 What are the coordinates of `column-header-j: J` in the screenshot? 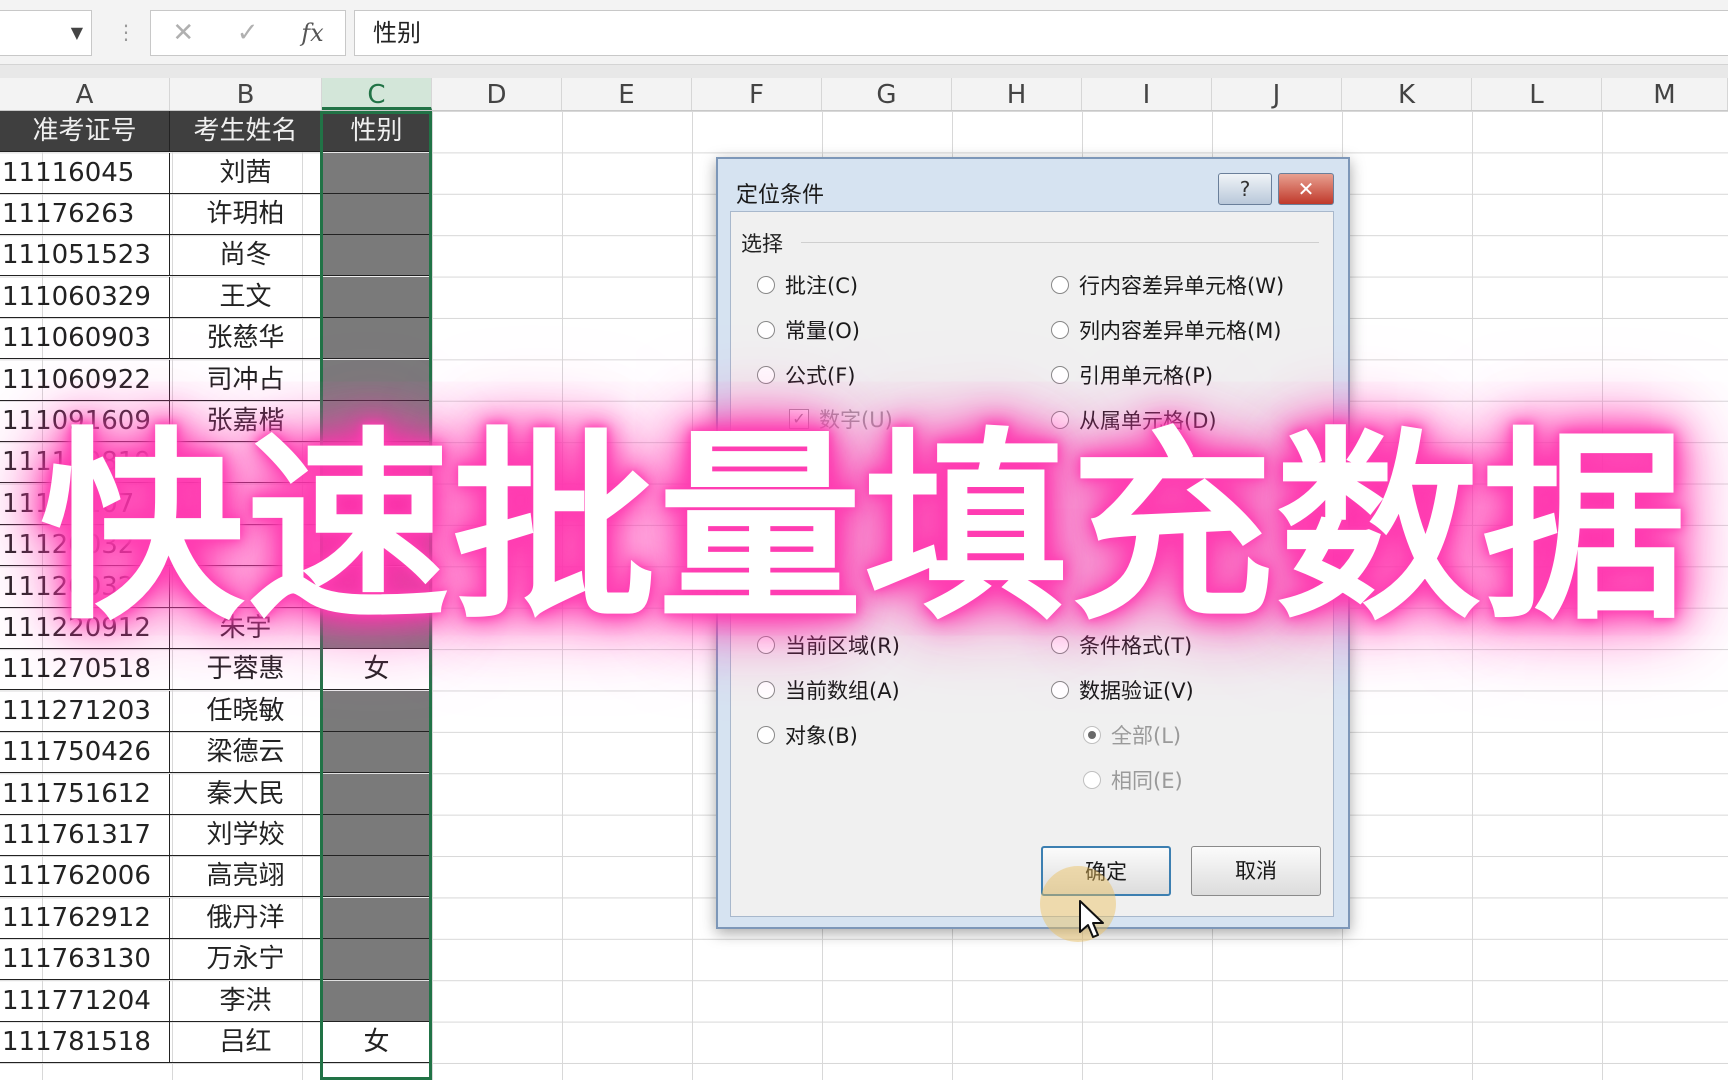 It's located at (1277, 94).